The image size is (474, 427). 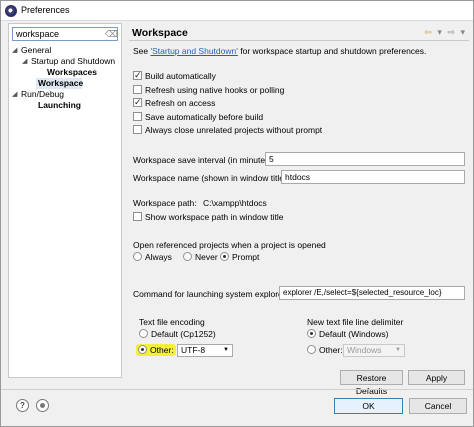 I want to click on open-projects-prompt-radio: Prompt, so click(x=239, y=257).